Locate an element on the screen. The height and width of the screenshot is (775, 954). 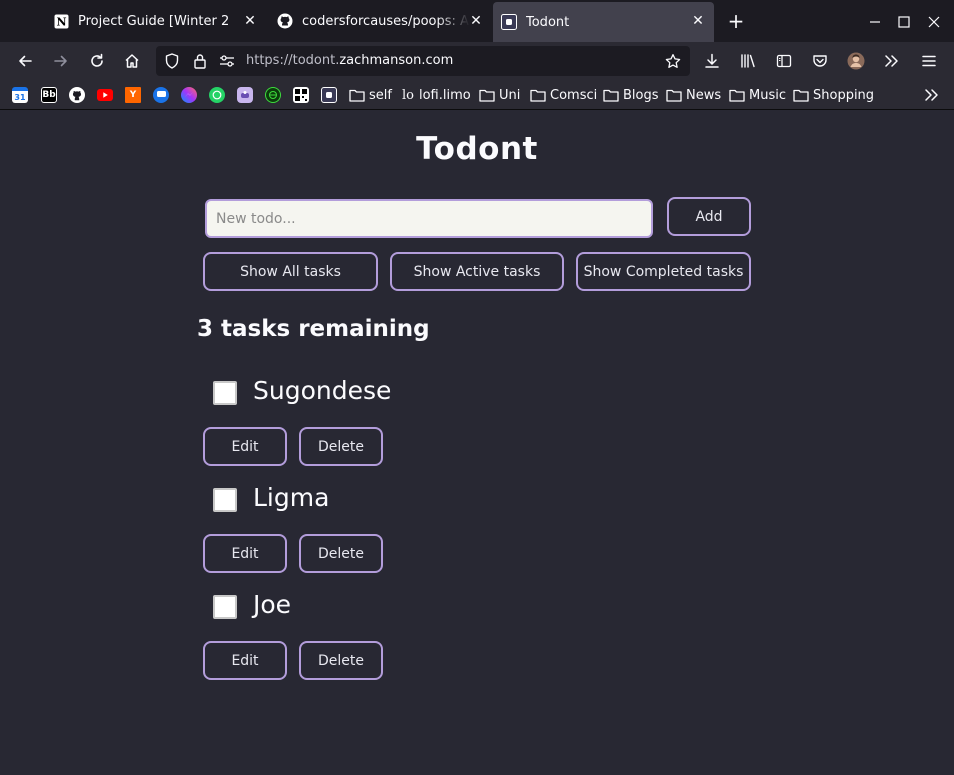
tab-github: codersforcauses/poops: A pro ✕ is located at coordinates (380, 21).